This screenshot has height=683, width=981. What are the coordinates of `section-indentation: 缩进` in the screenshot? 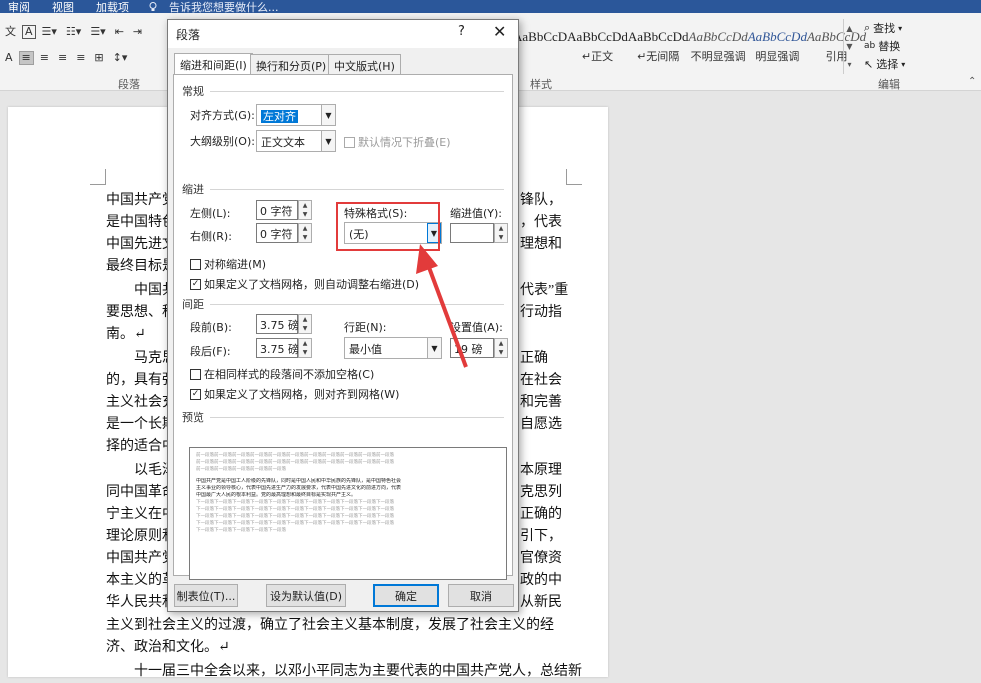 It's located at (343, 189).